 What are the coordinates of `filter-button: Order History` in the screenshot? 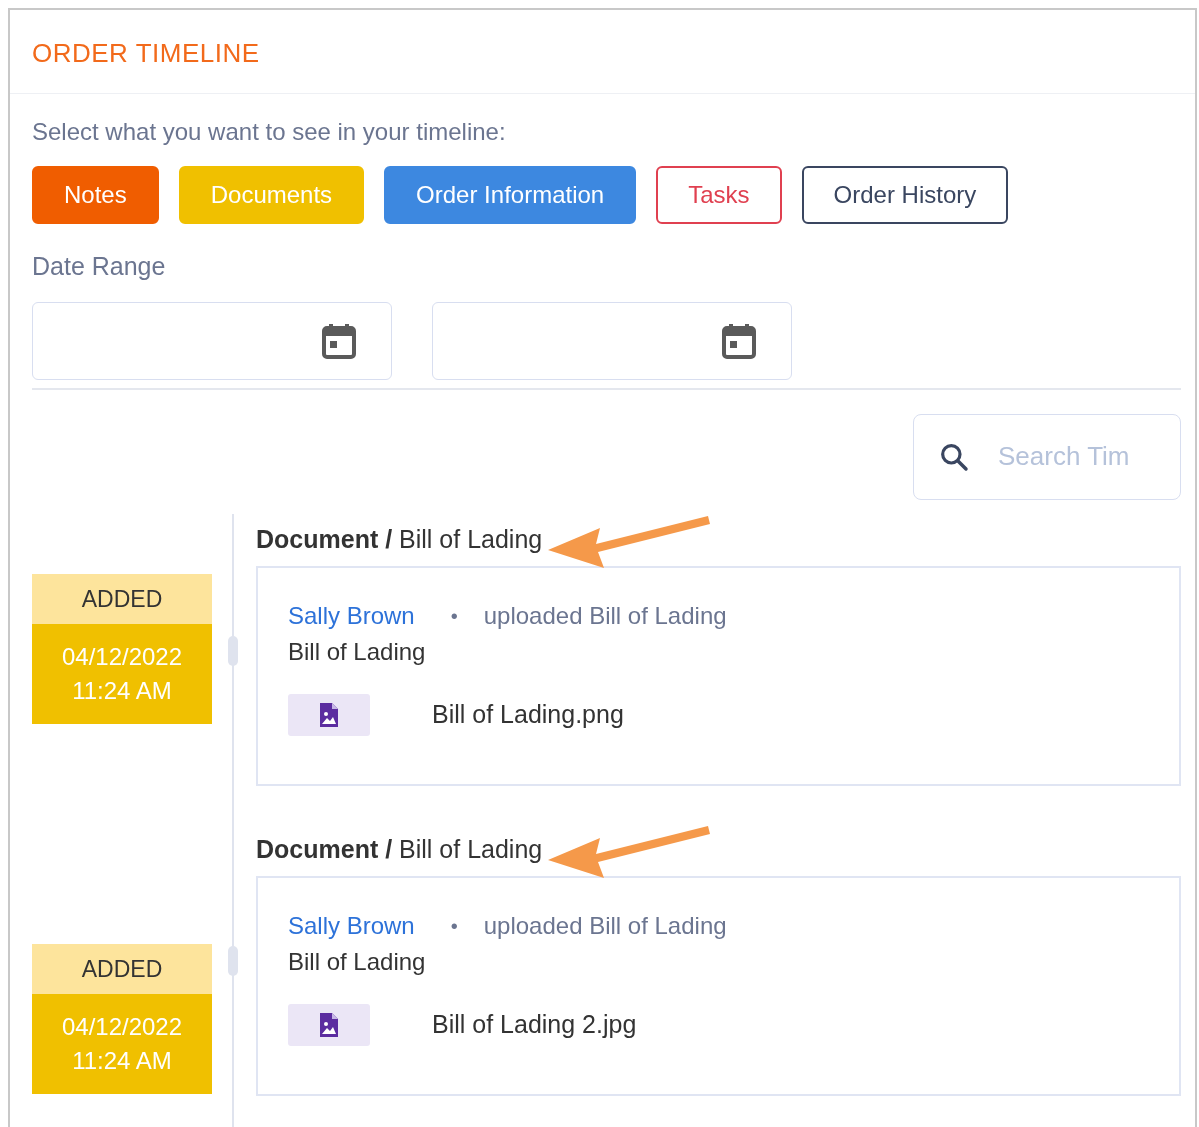 It's located at (905, 195).